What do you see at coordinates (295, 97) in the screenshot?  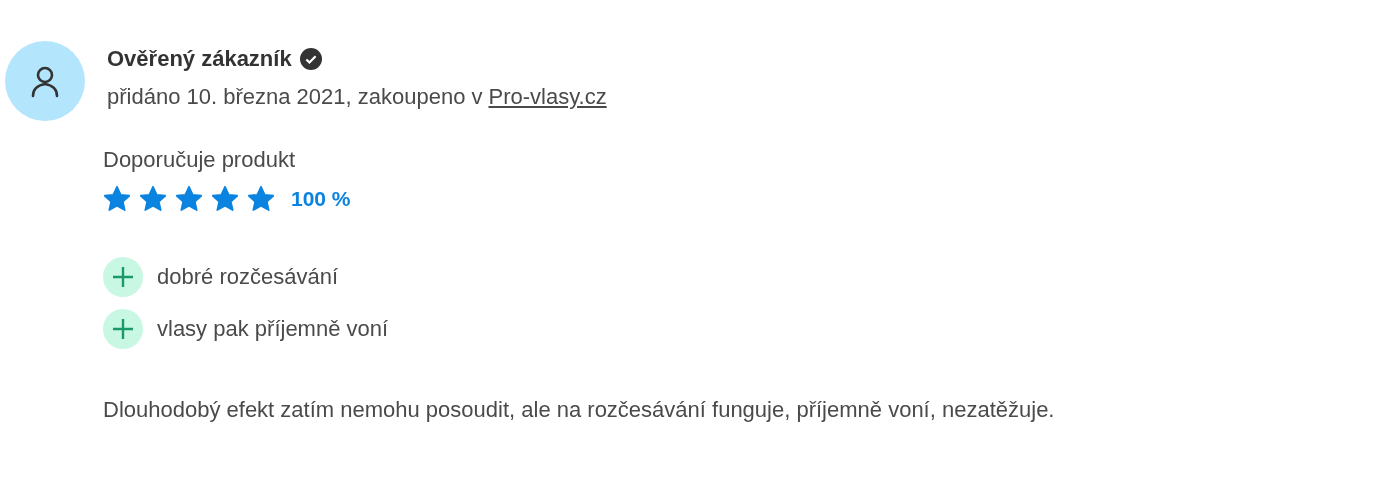 I see `review-date: přidáno 10. března 2021, zakoupeno v` at bounding box center [295, 97].